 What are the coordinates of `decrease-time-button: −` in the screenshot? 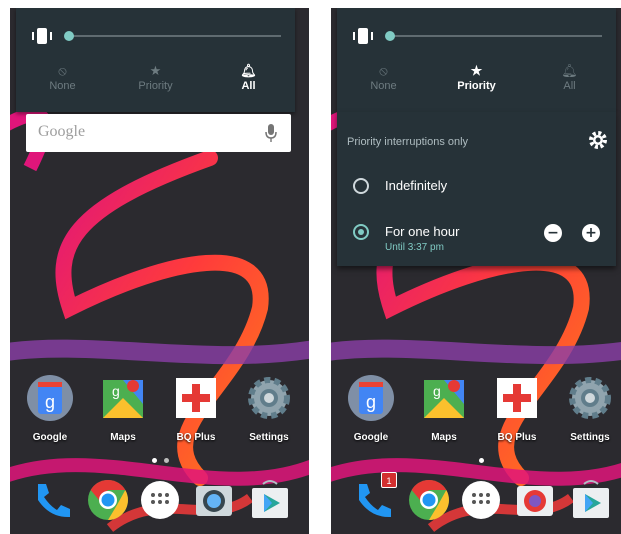 It's located at (553, 233).